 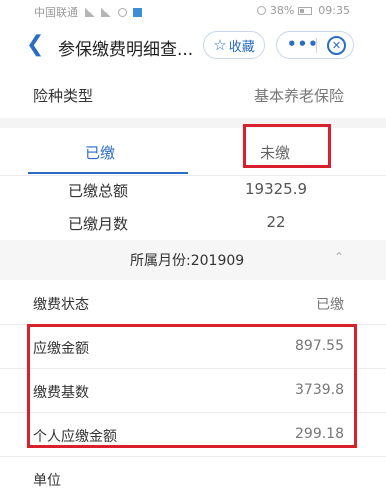 What do you see at coordinates (193, 303) in the screenshot?
I see `detail-row-status: 缴费状态 已缴` at bounding box center [193, 303].